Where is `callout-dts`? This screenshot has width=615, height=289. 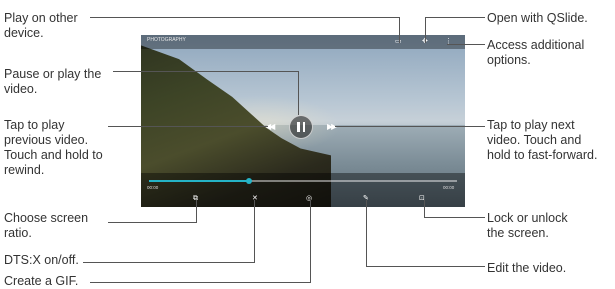 callout-dts is located at coordinates (169, 262).